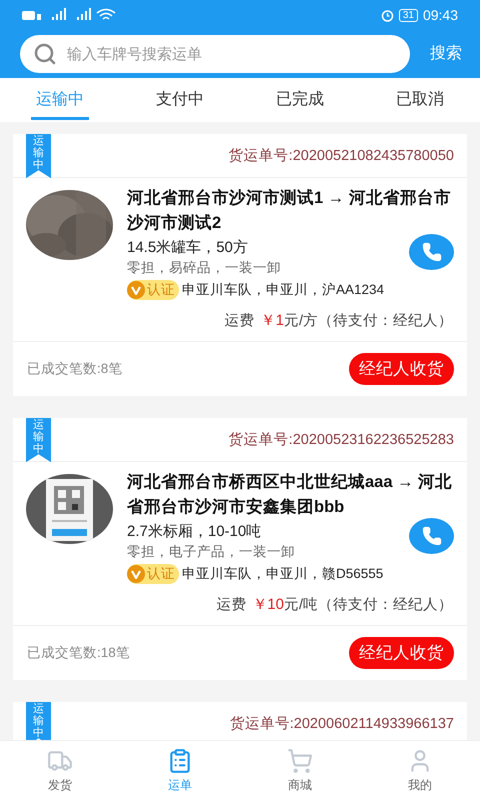  Describe the element at coordinates (368, 606) in the screenshot. I see `fee-unit: 元/吨（待支付：经纪人）` at that location.